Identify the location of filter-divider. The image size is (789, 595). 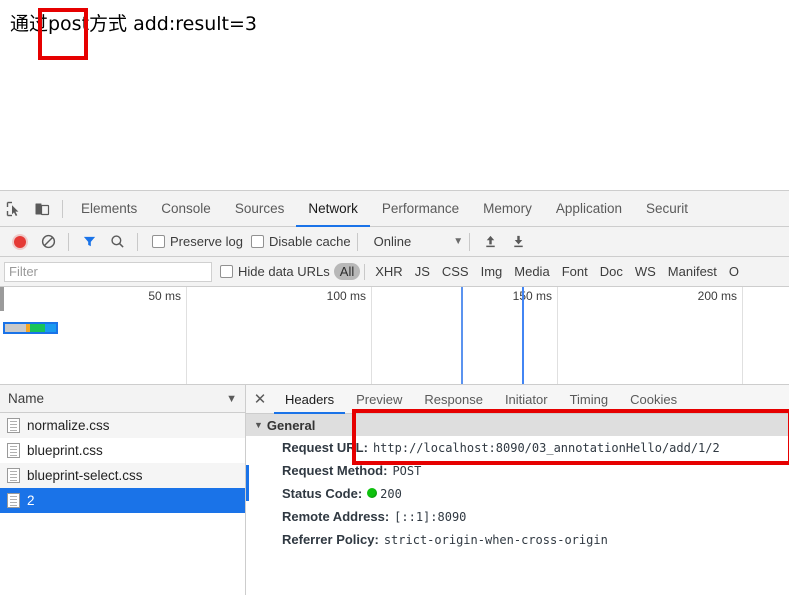
(365, 271).